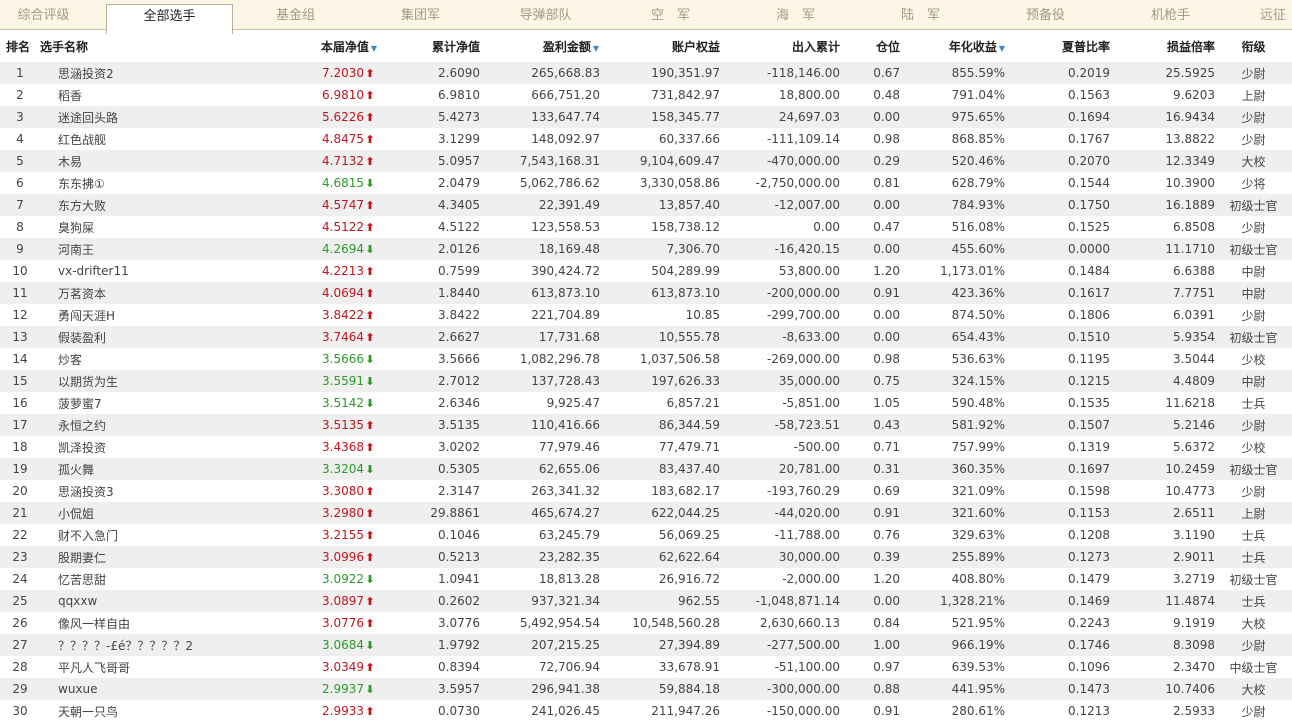  I want to click on player-name: 思涵投资2, so click(128, 73).